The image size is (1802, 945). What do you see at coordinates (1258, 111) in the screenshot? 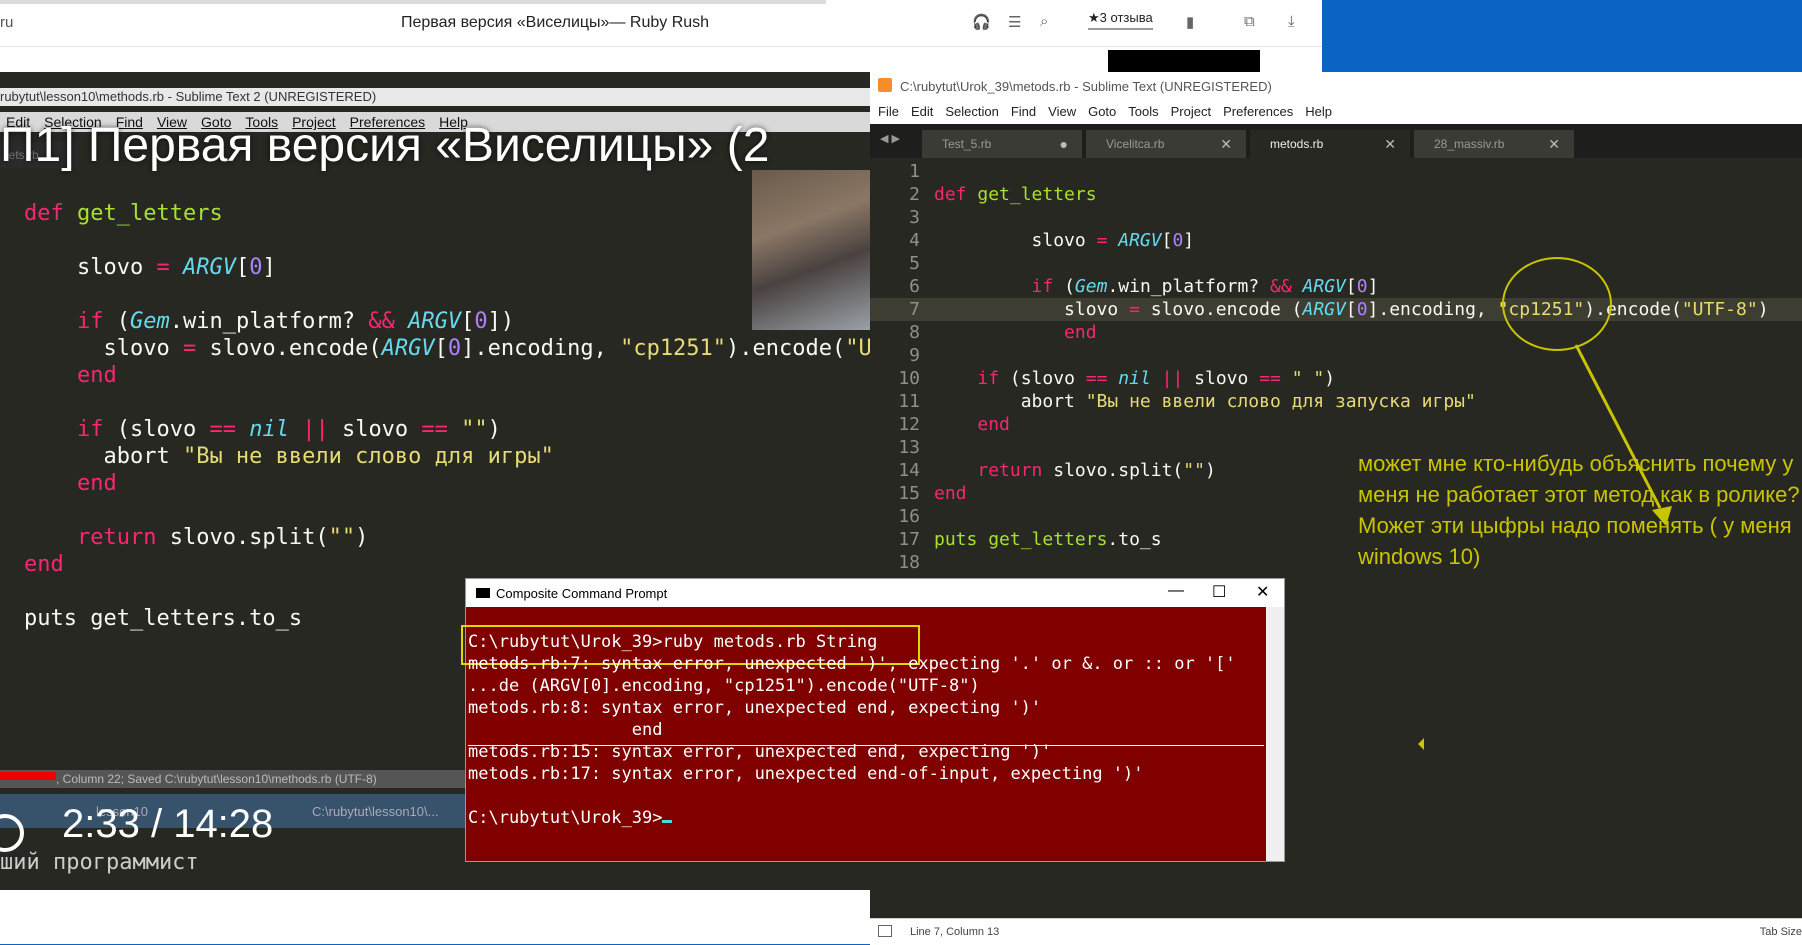
I see `menu-preferences: Preferences` at bounding box center [1258, 111].